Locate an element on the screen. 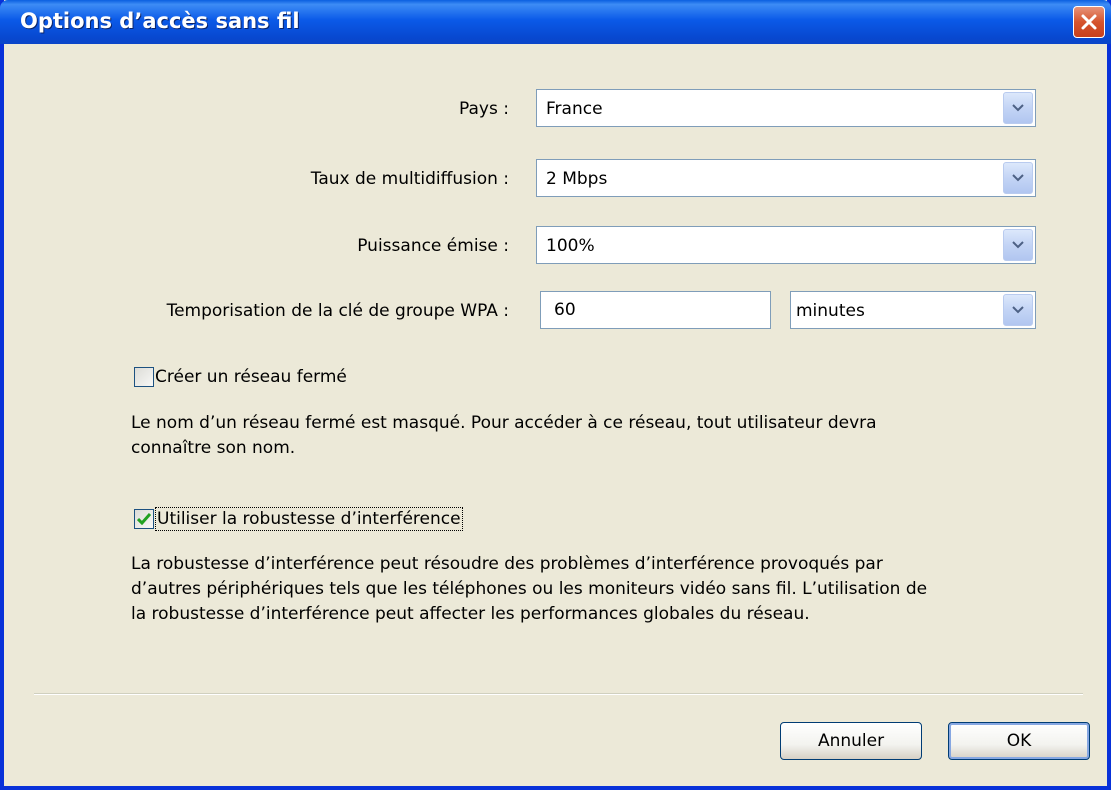 This screenshot has width=1111, height=790. closed-network-description-line: connaître son nom. is located at coordinates (213, 448).